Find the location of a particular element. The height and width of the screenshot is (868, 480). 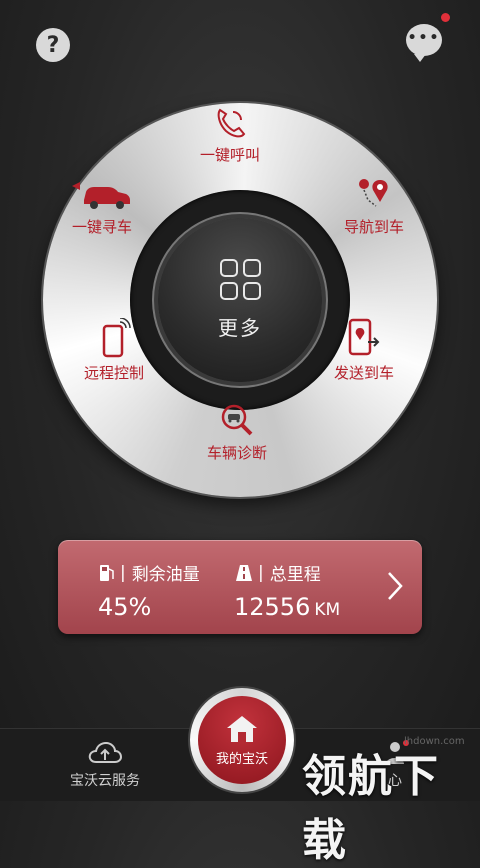

road-icon is located at coordinates (244, 572).